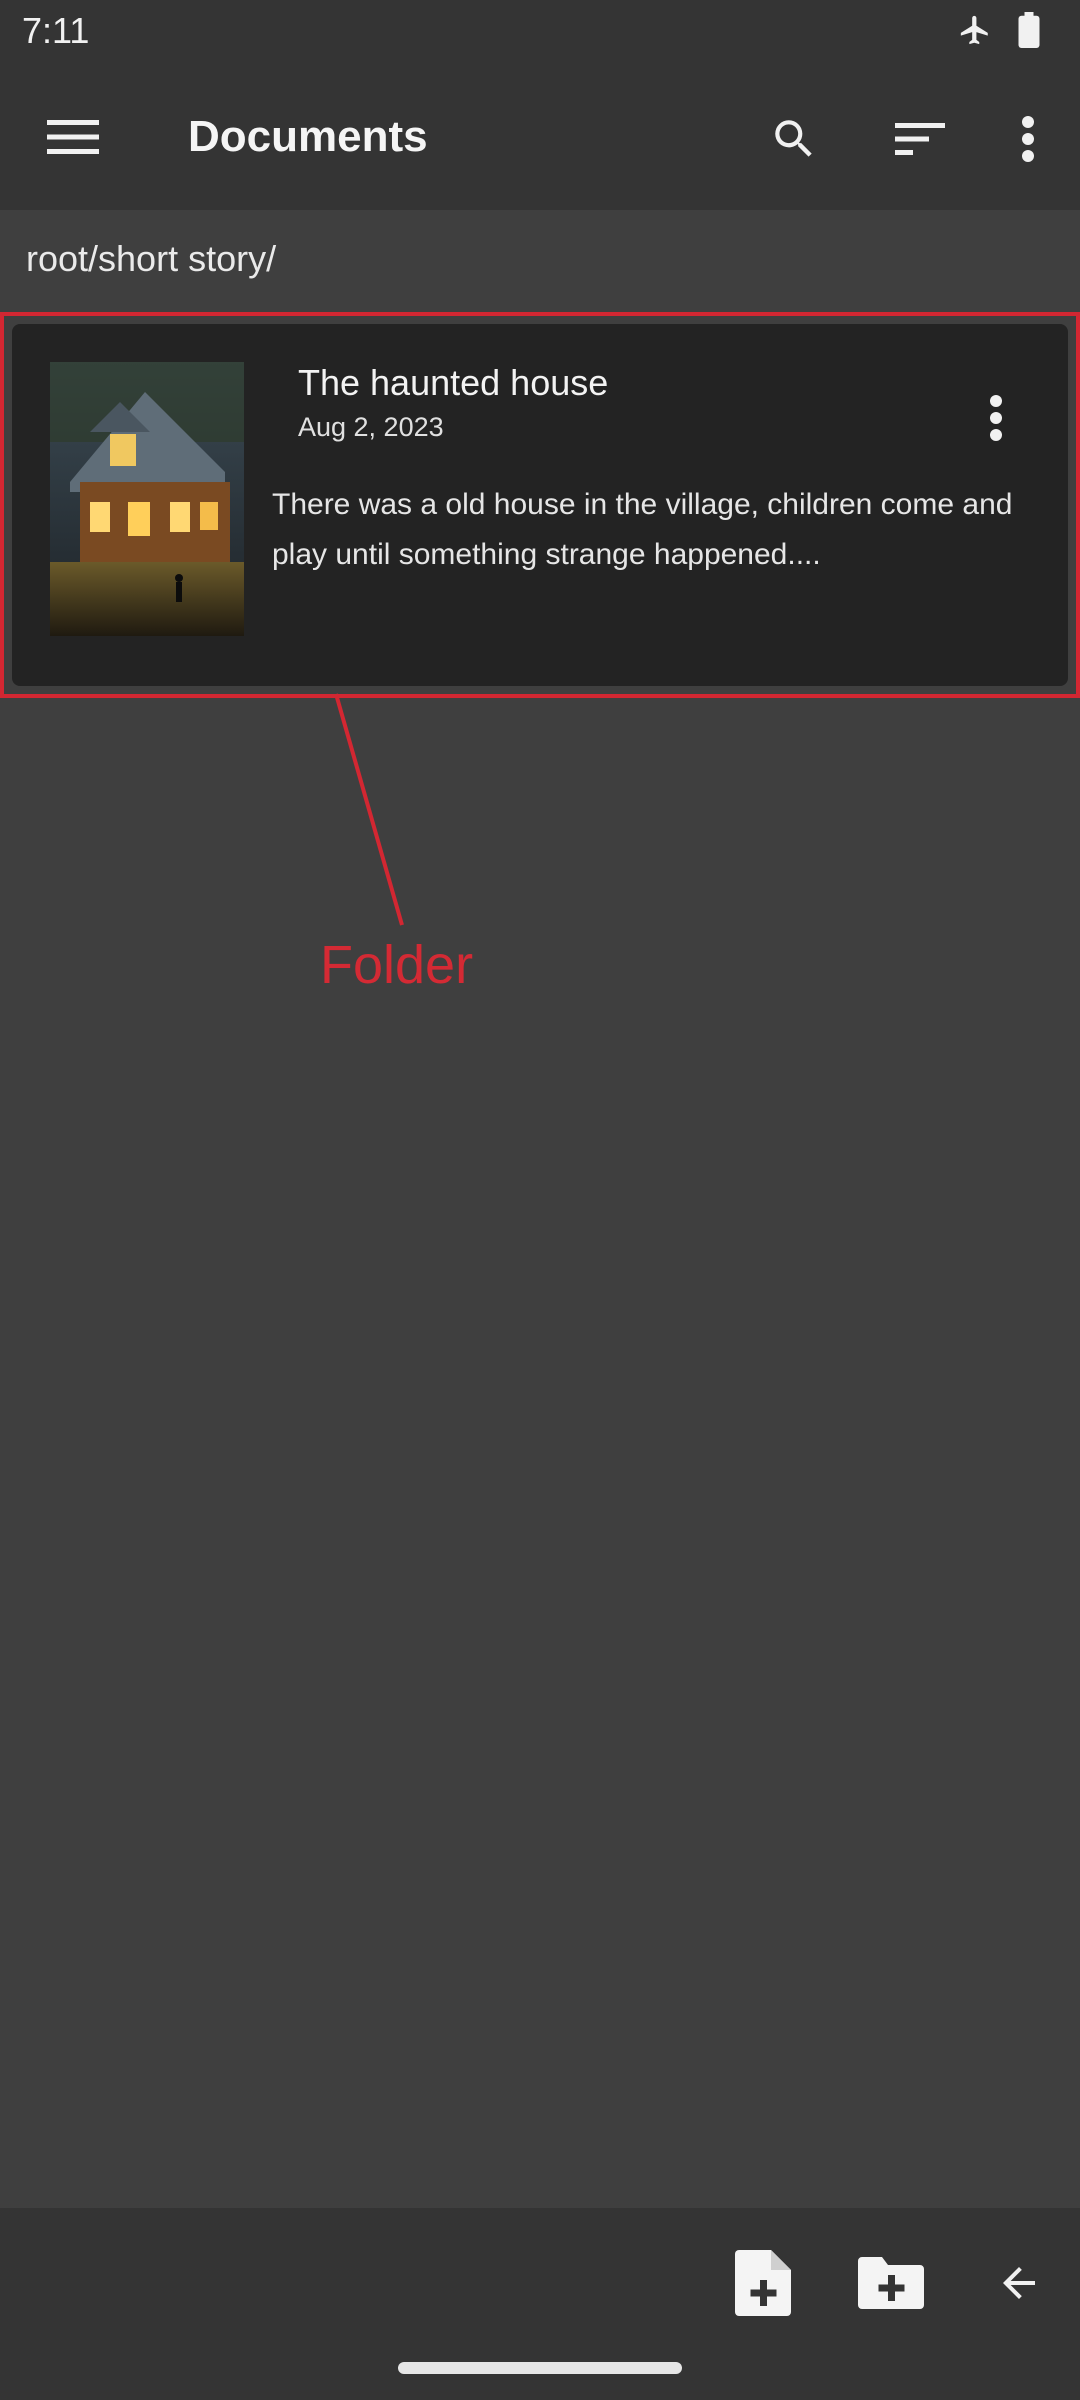 Image resolution: width=1080 pixels, height=2400 pixels. I want to click on search-button, so click(794, 141).